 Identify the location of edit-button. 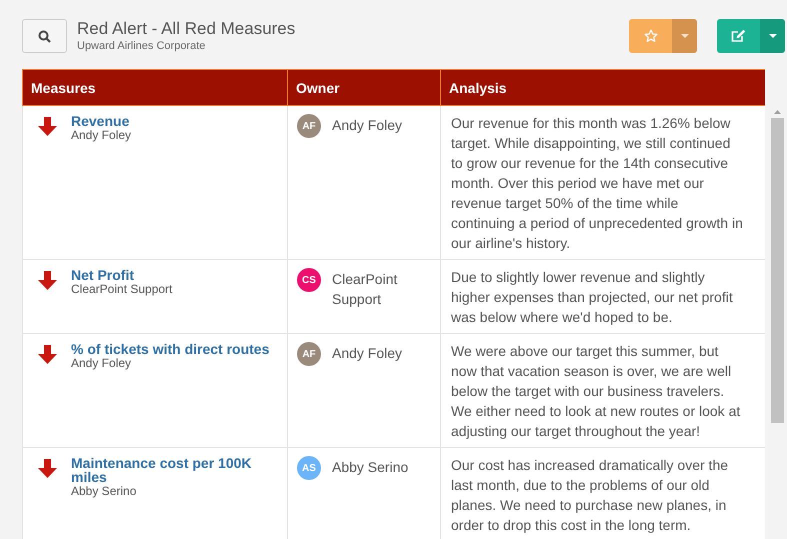
(738, 36).